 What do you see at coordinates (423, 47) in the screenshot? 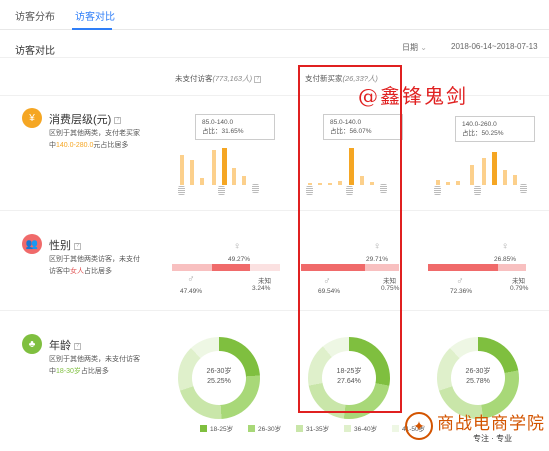
I see `chevron-down-icon: ⌄` at bounding box center [423, 47].